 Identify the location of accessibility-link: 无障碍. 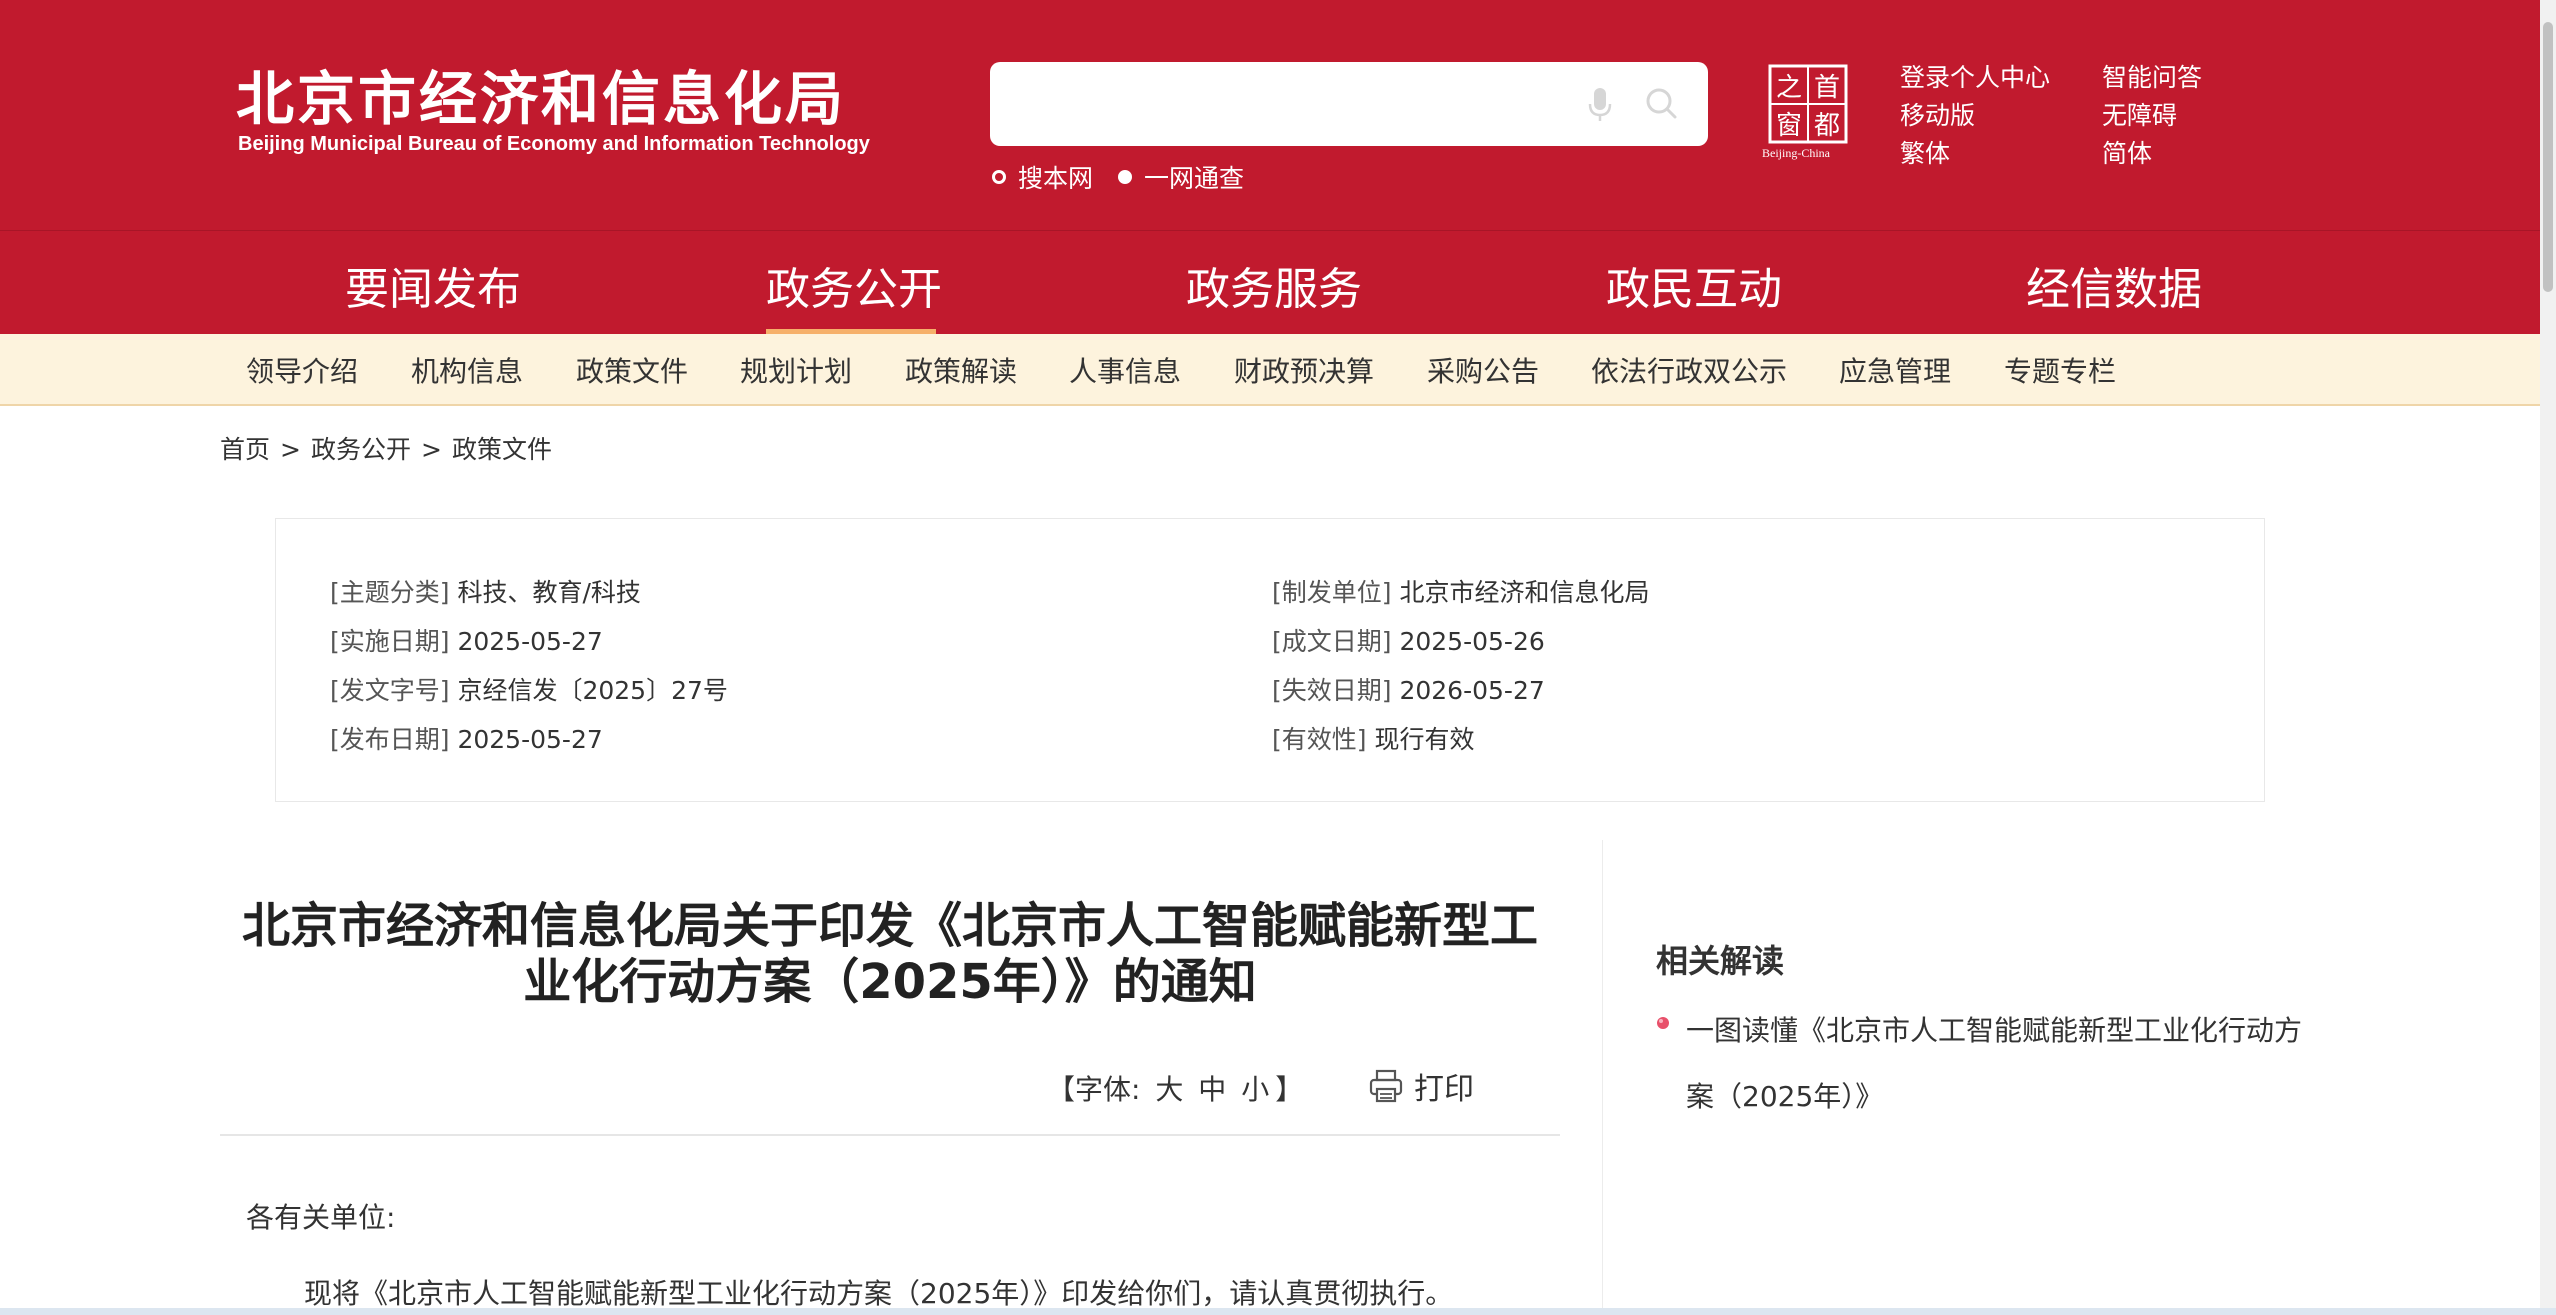
(2139, 114).